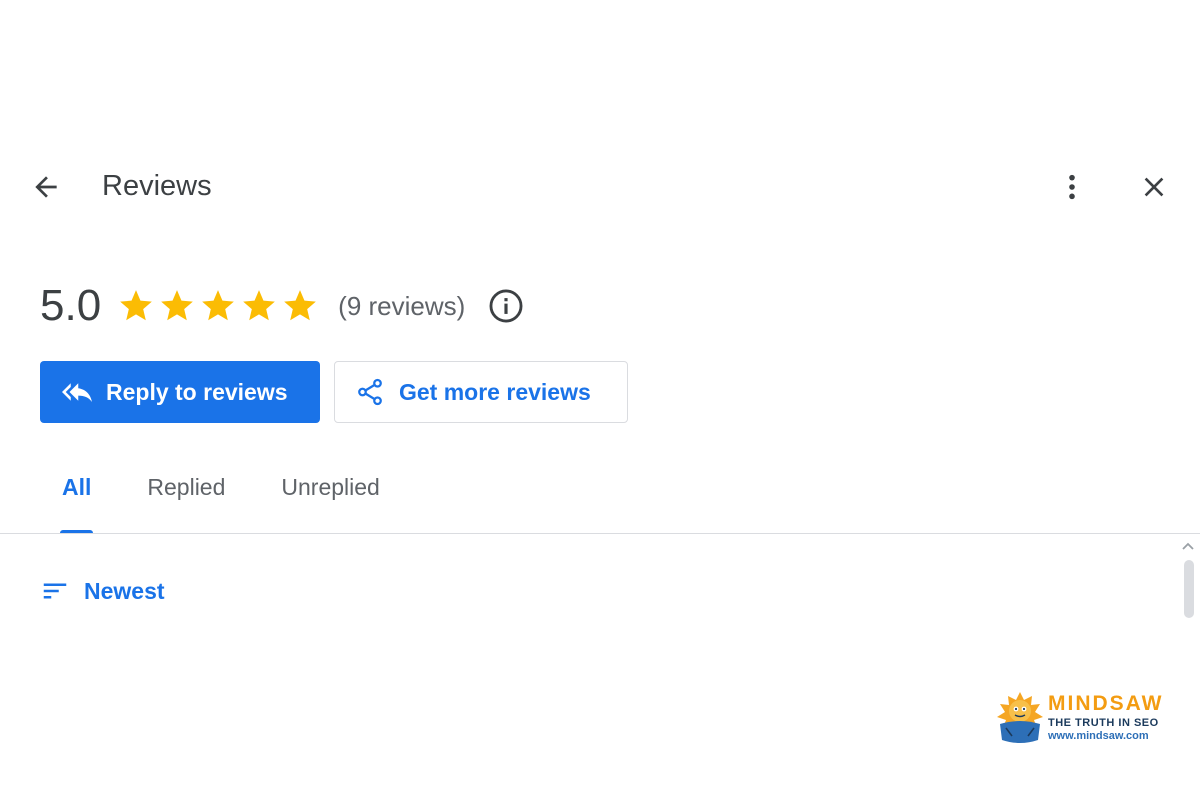 The height and width of the screenshot is (800, 1200). I want to click on info-button, so click(506, 306).